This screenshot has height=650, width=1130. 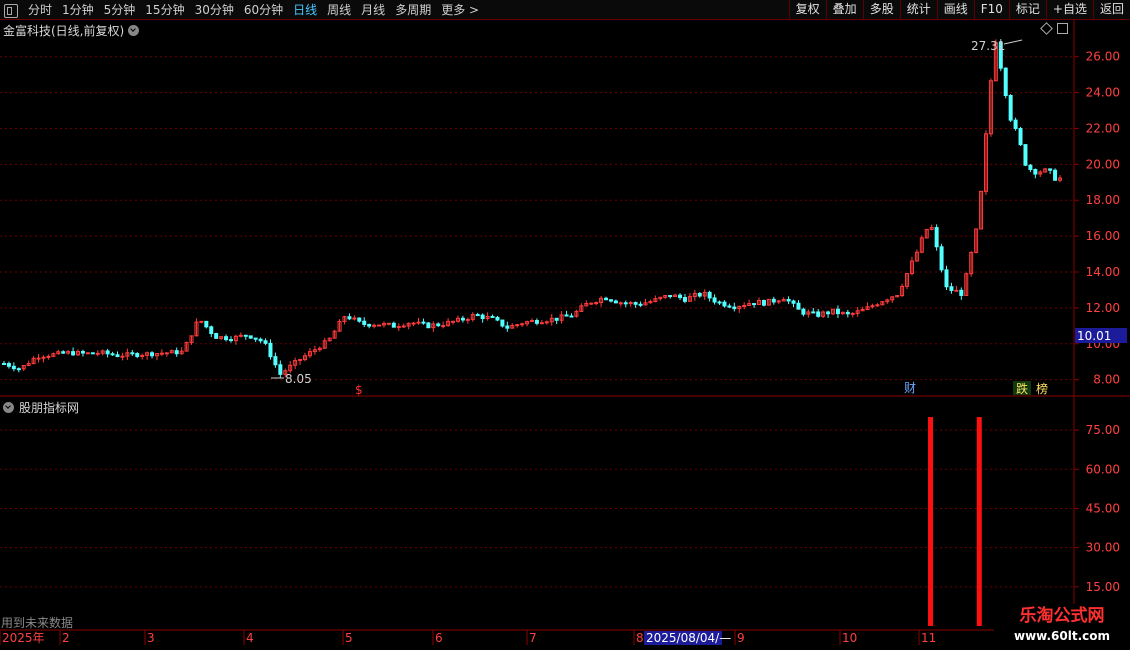 I want to click on indicator-title: 股朋指标网, so click(x=41, y=407).